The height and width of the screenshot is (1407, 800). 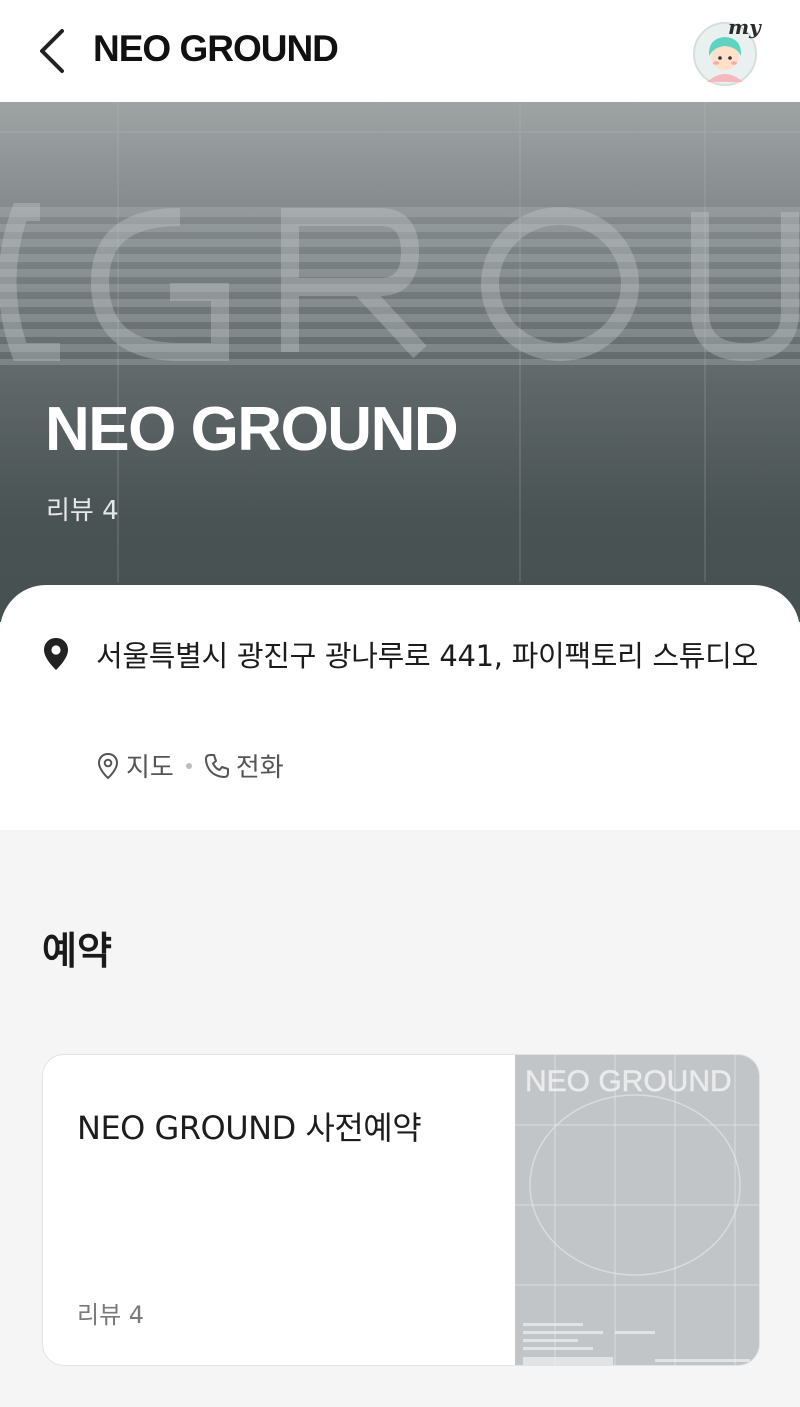 I want to click on profile-avatar-icon: my, so click(x=727, y=50).